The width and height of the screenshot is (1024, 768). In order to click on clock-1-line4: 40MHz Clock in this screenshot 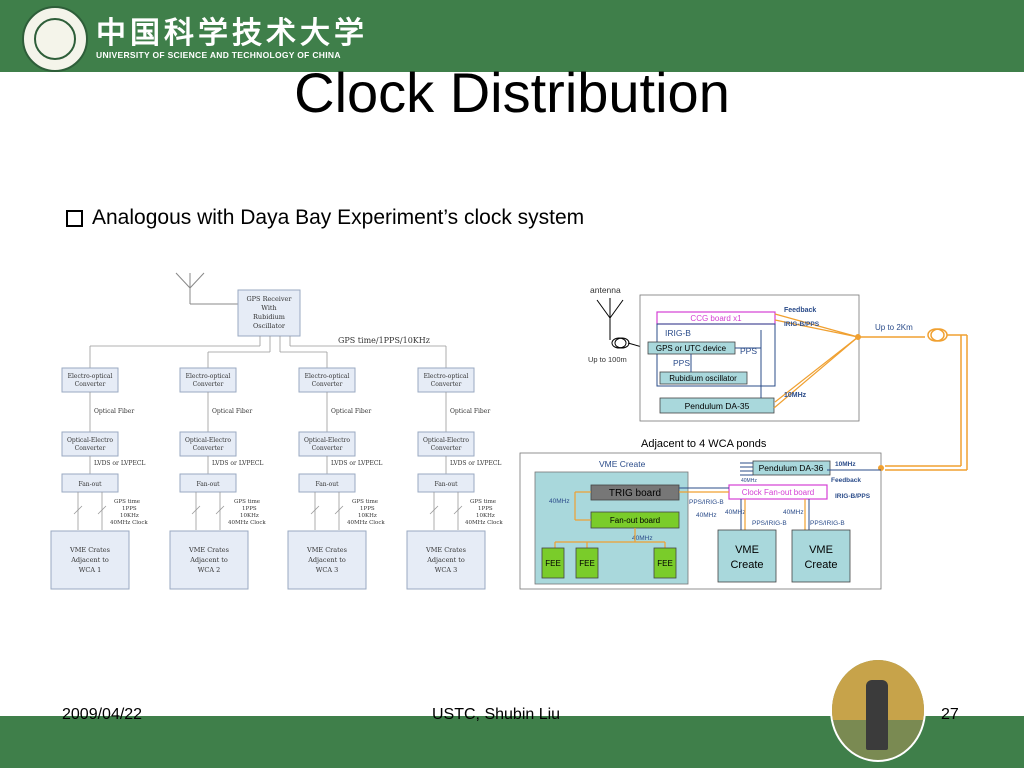, I will do `click(129, 523)`.